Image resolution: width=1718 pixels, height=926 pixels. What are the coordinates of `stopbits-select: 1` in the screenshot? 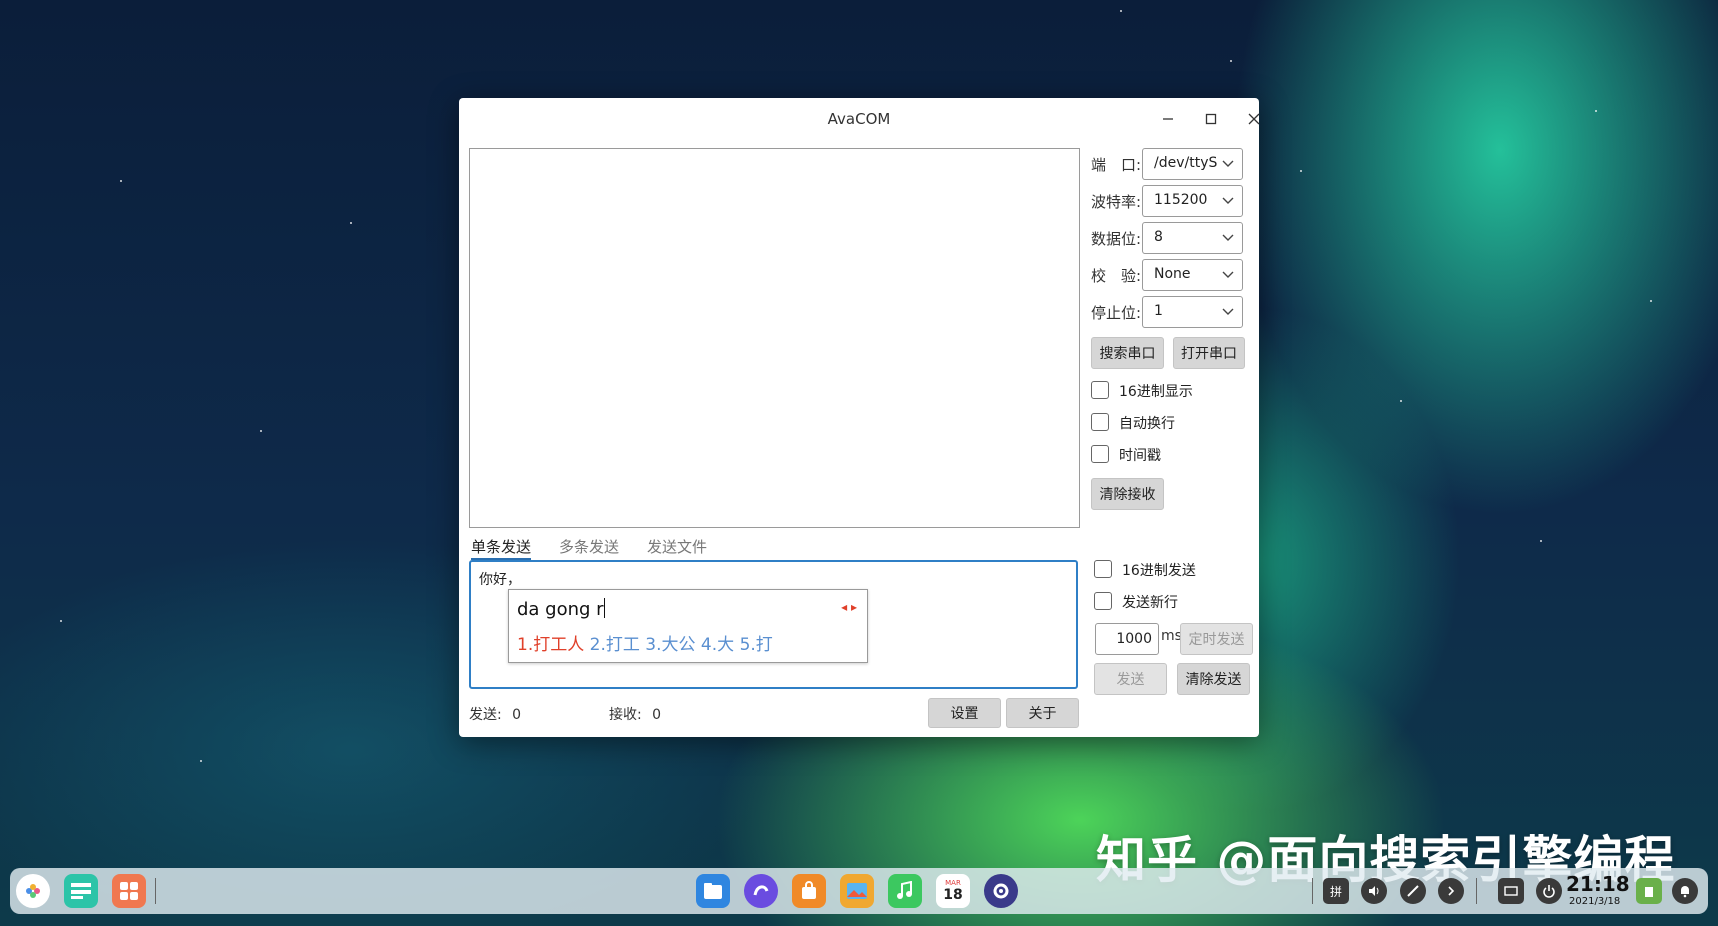 It's located at (1192, 312).